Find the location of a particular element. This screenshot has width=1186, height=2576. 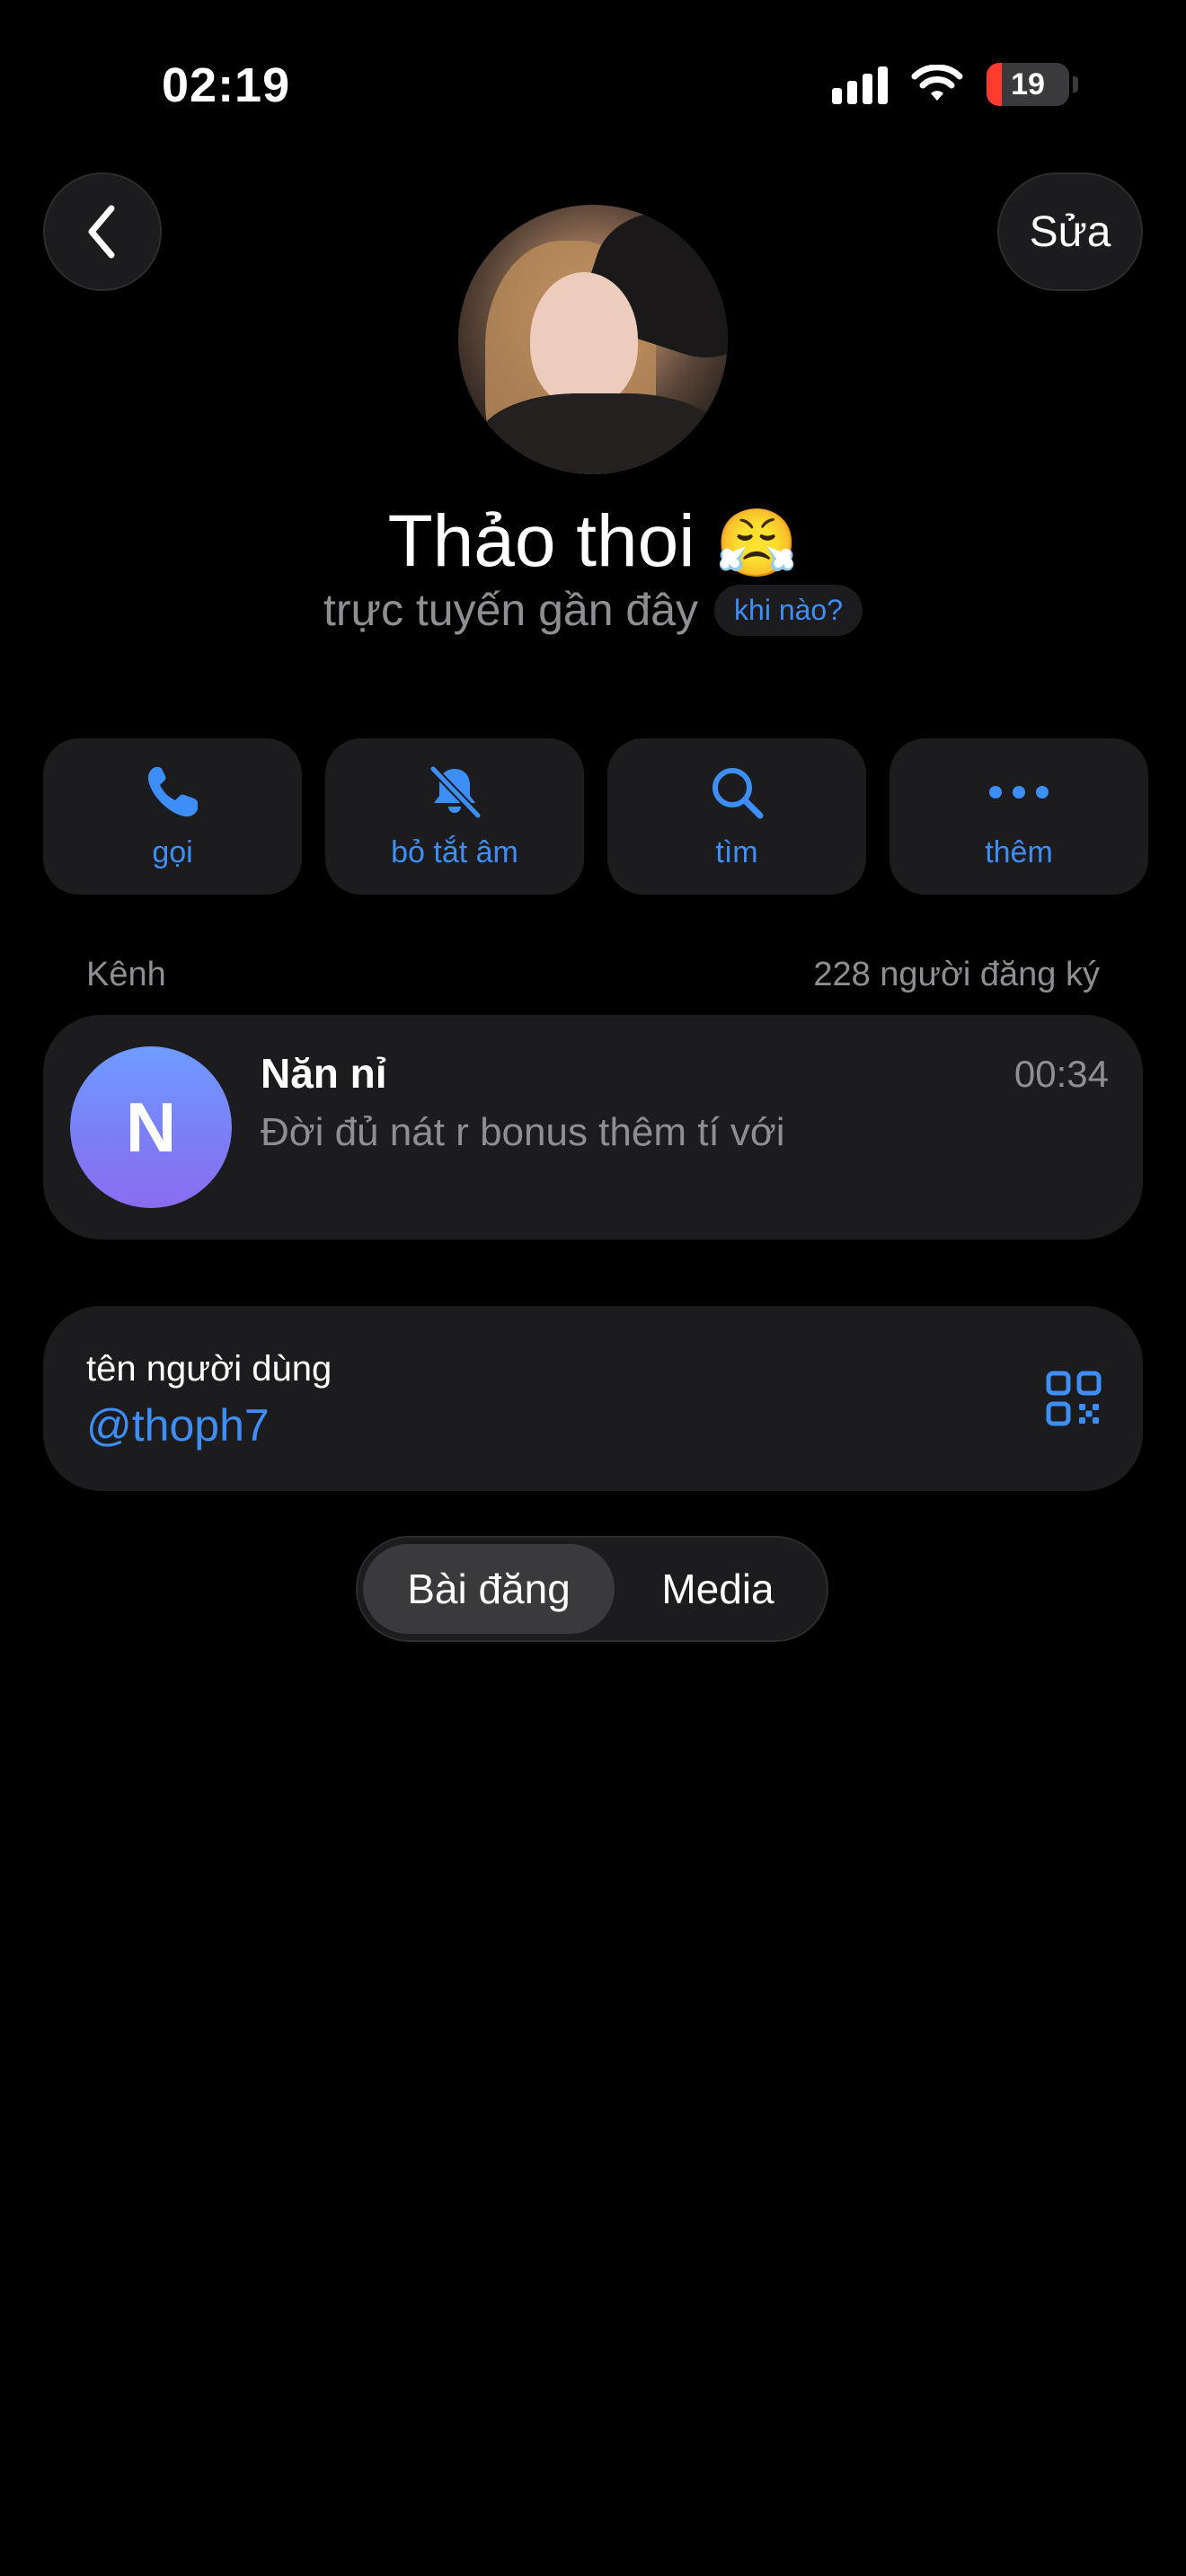

content-tabs: Bài đăng Media is located at coordinates (592, 1589).